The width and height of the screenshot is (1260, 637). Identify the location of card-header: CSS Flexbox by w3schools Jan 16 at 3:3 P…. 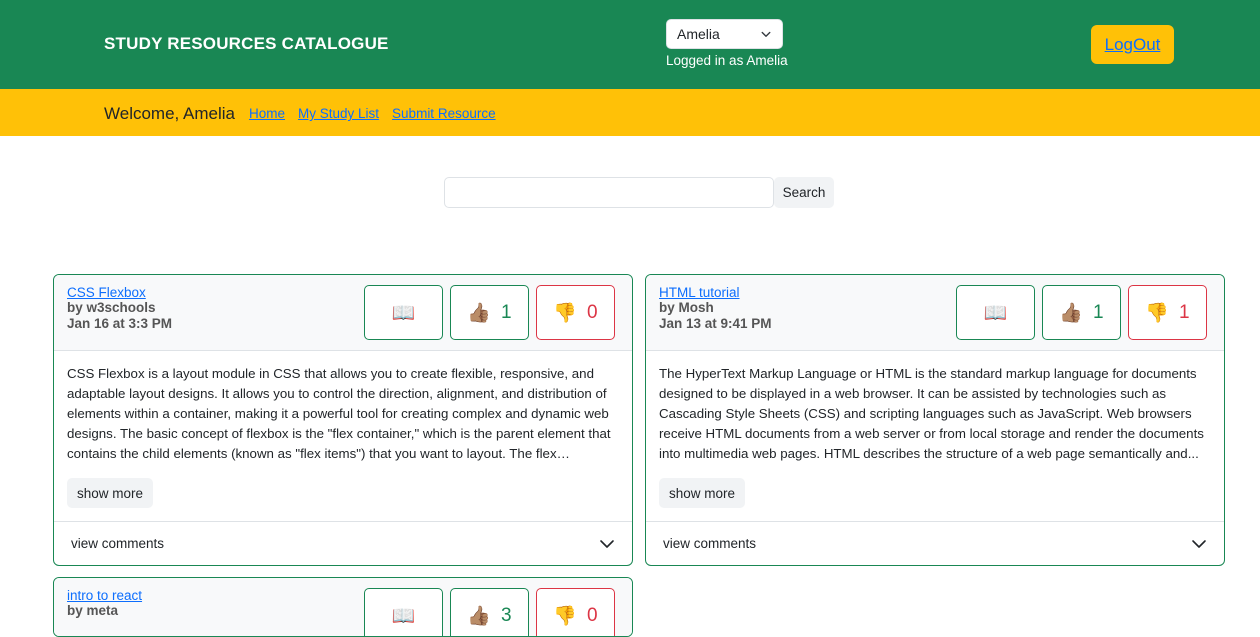
(343, 313).